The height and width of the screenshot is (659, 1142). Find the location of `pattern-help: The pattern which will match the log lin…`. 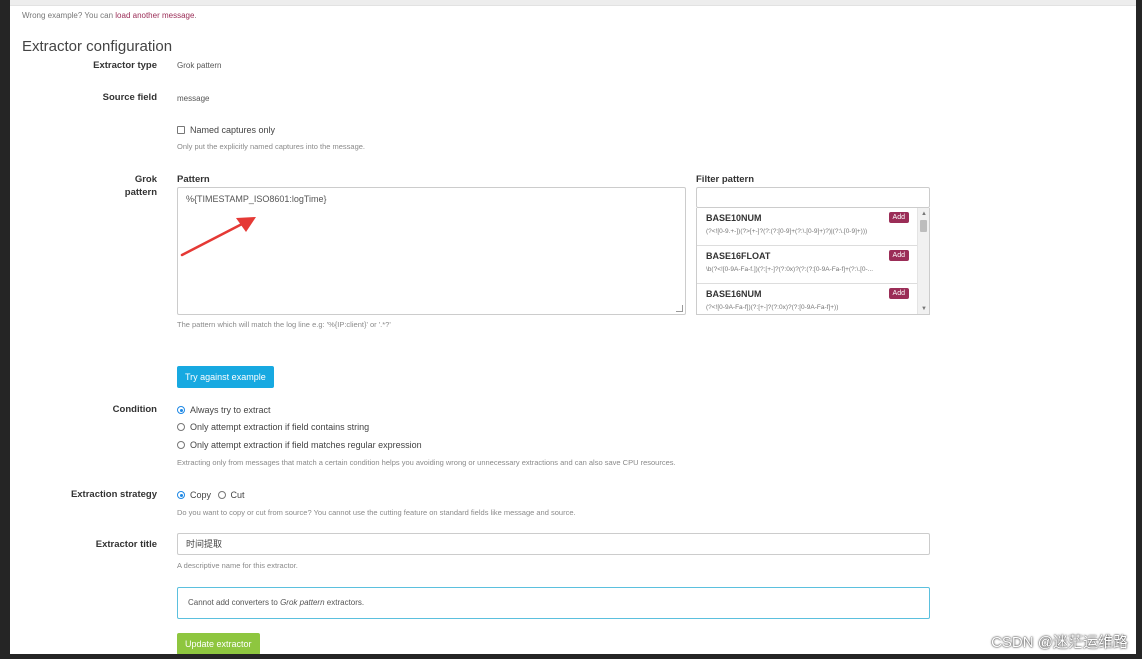

pattern-help: The pattern which will match the log lin… is located at coordinates (284, 324).